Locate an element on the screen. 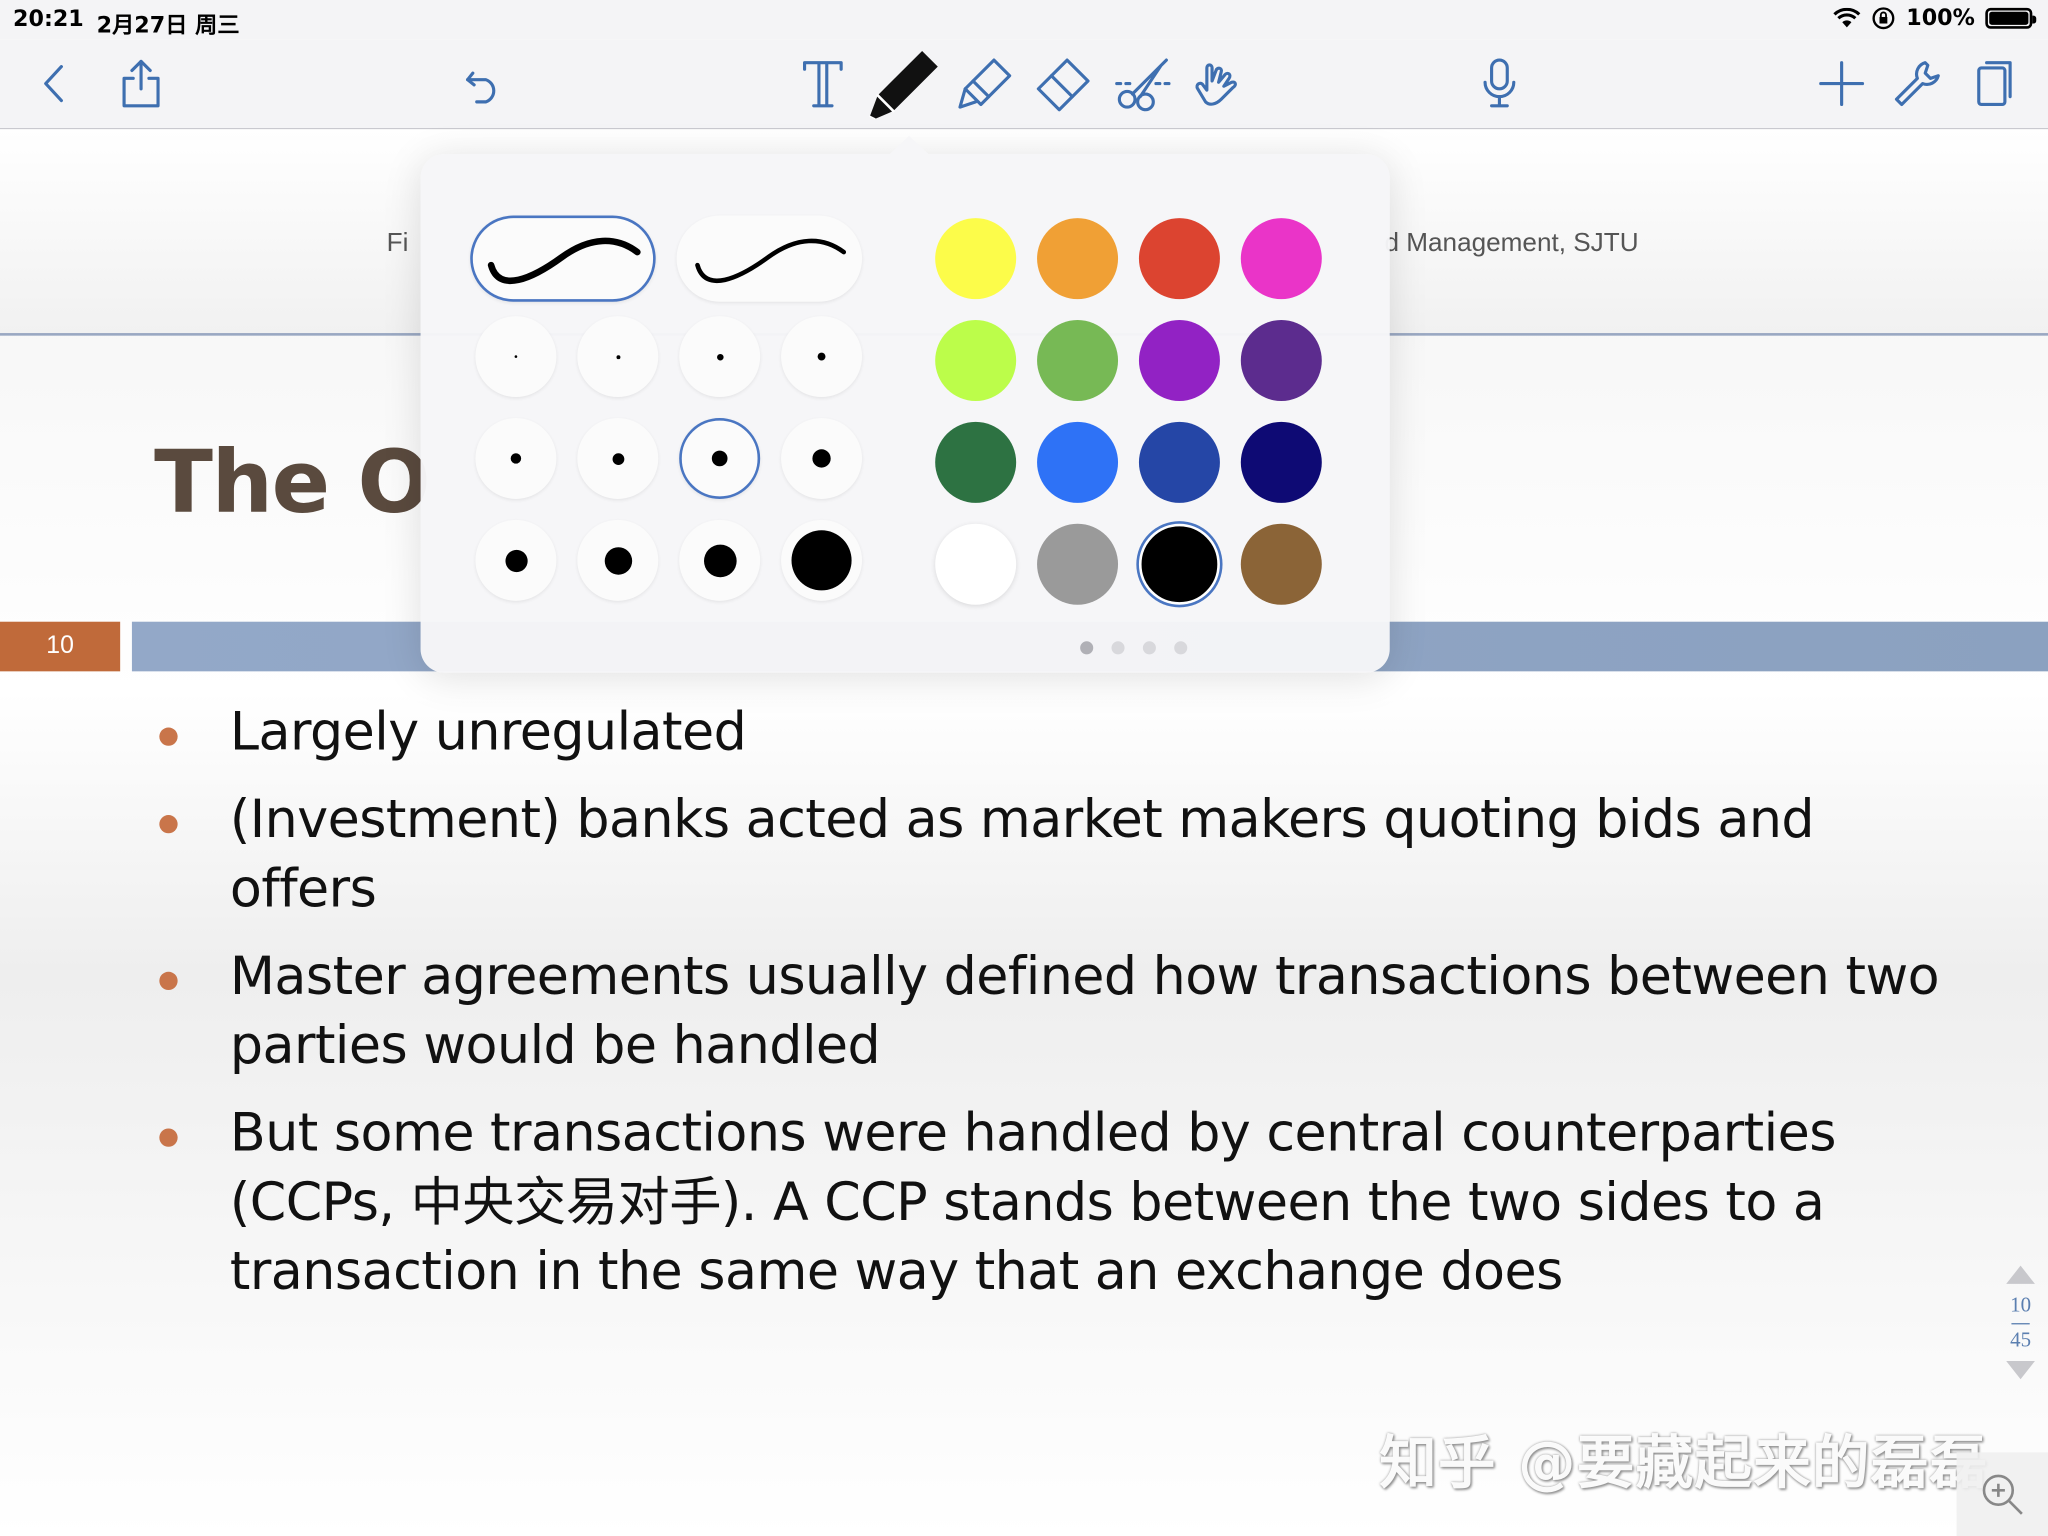 This screenshot has width=2048, height=1536. back-icon is located at coordinates (53, 84).